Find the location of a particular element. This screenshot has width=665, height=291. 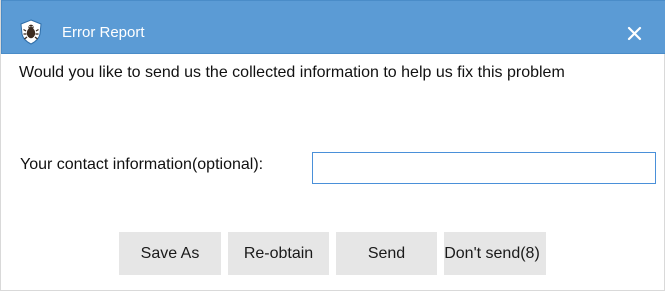

save-as-button: Save As is located at coordinates (170, 253).